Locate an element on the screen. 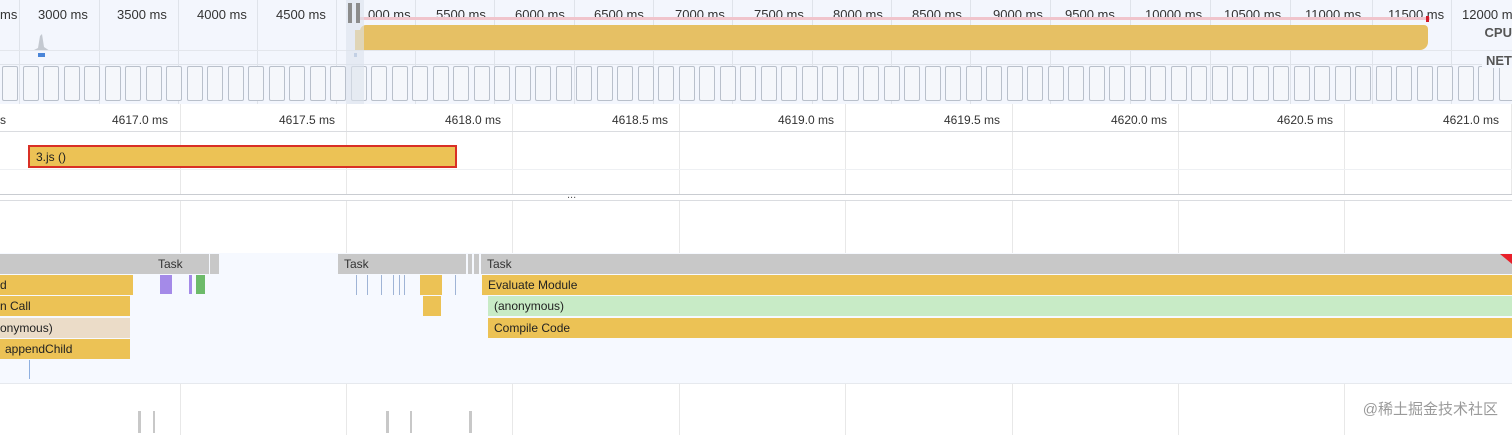  call-frame: appendChild is located at coordinates (65, 349).